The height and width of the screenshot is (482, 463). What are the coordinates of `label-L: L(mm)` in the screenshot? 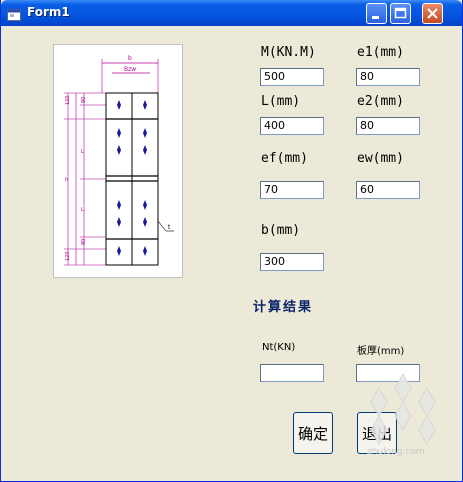 It's located at (281, 101).